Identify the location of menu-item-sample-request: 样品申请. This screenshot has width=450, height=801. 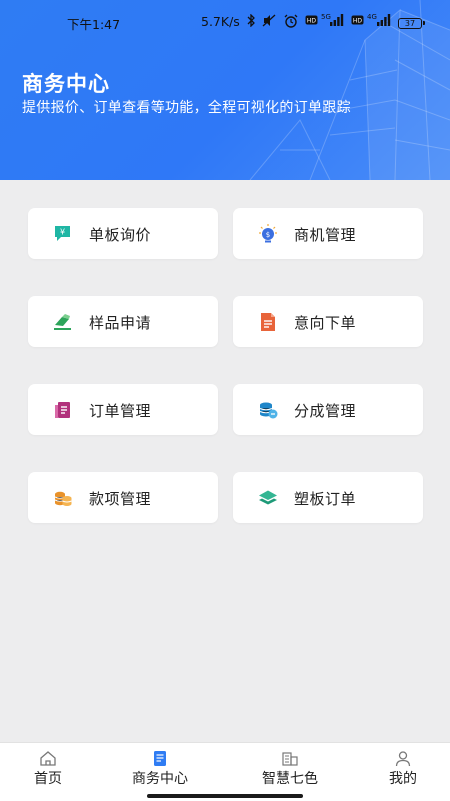
(123, 321).